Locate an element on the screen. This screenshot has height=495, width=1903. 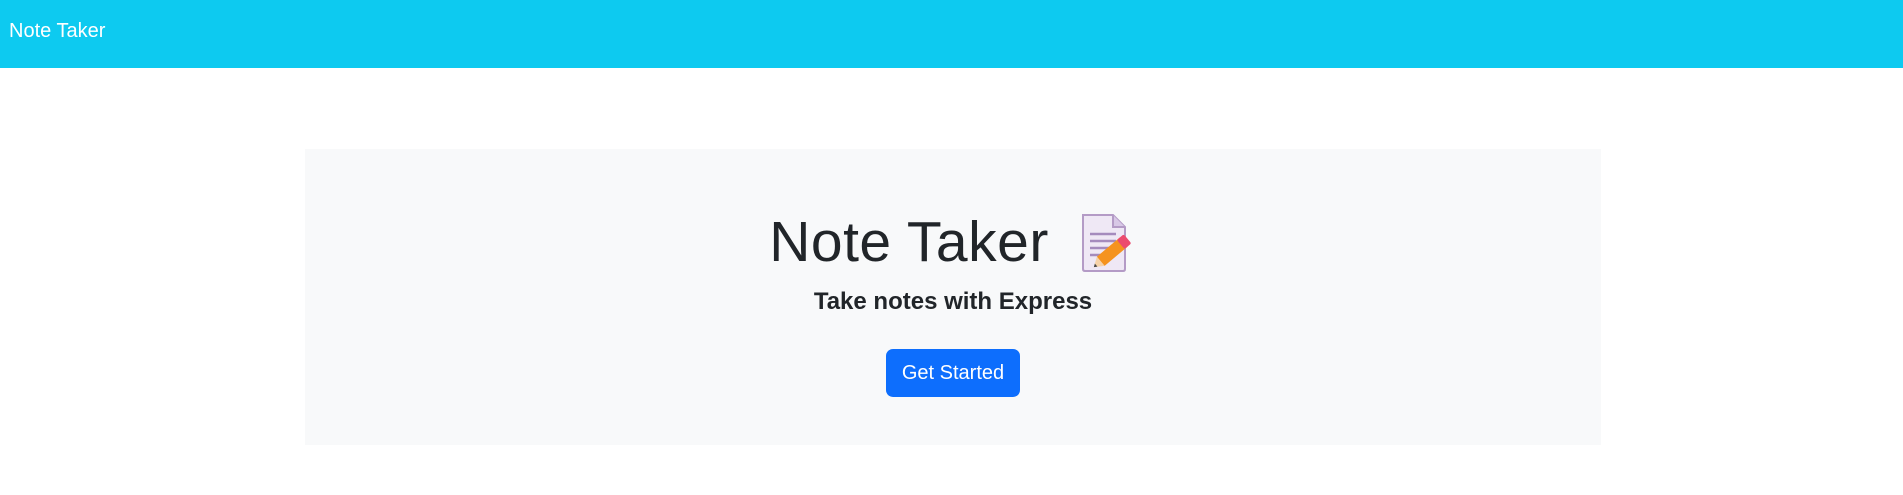
navbar: Note Taker is located at coordinates (951, 34).